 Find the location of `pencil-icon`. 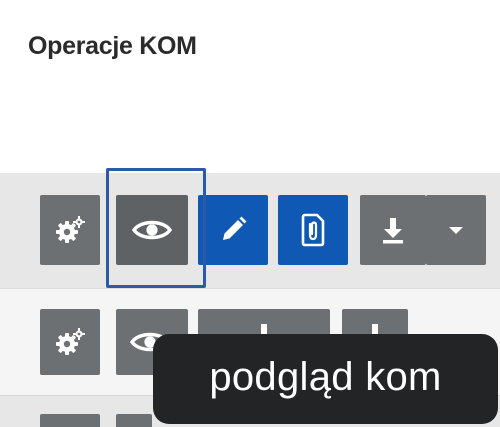

pencil-icon is located at coordinates (235, 228).